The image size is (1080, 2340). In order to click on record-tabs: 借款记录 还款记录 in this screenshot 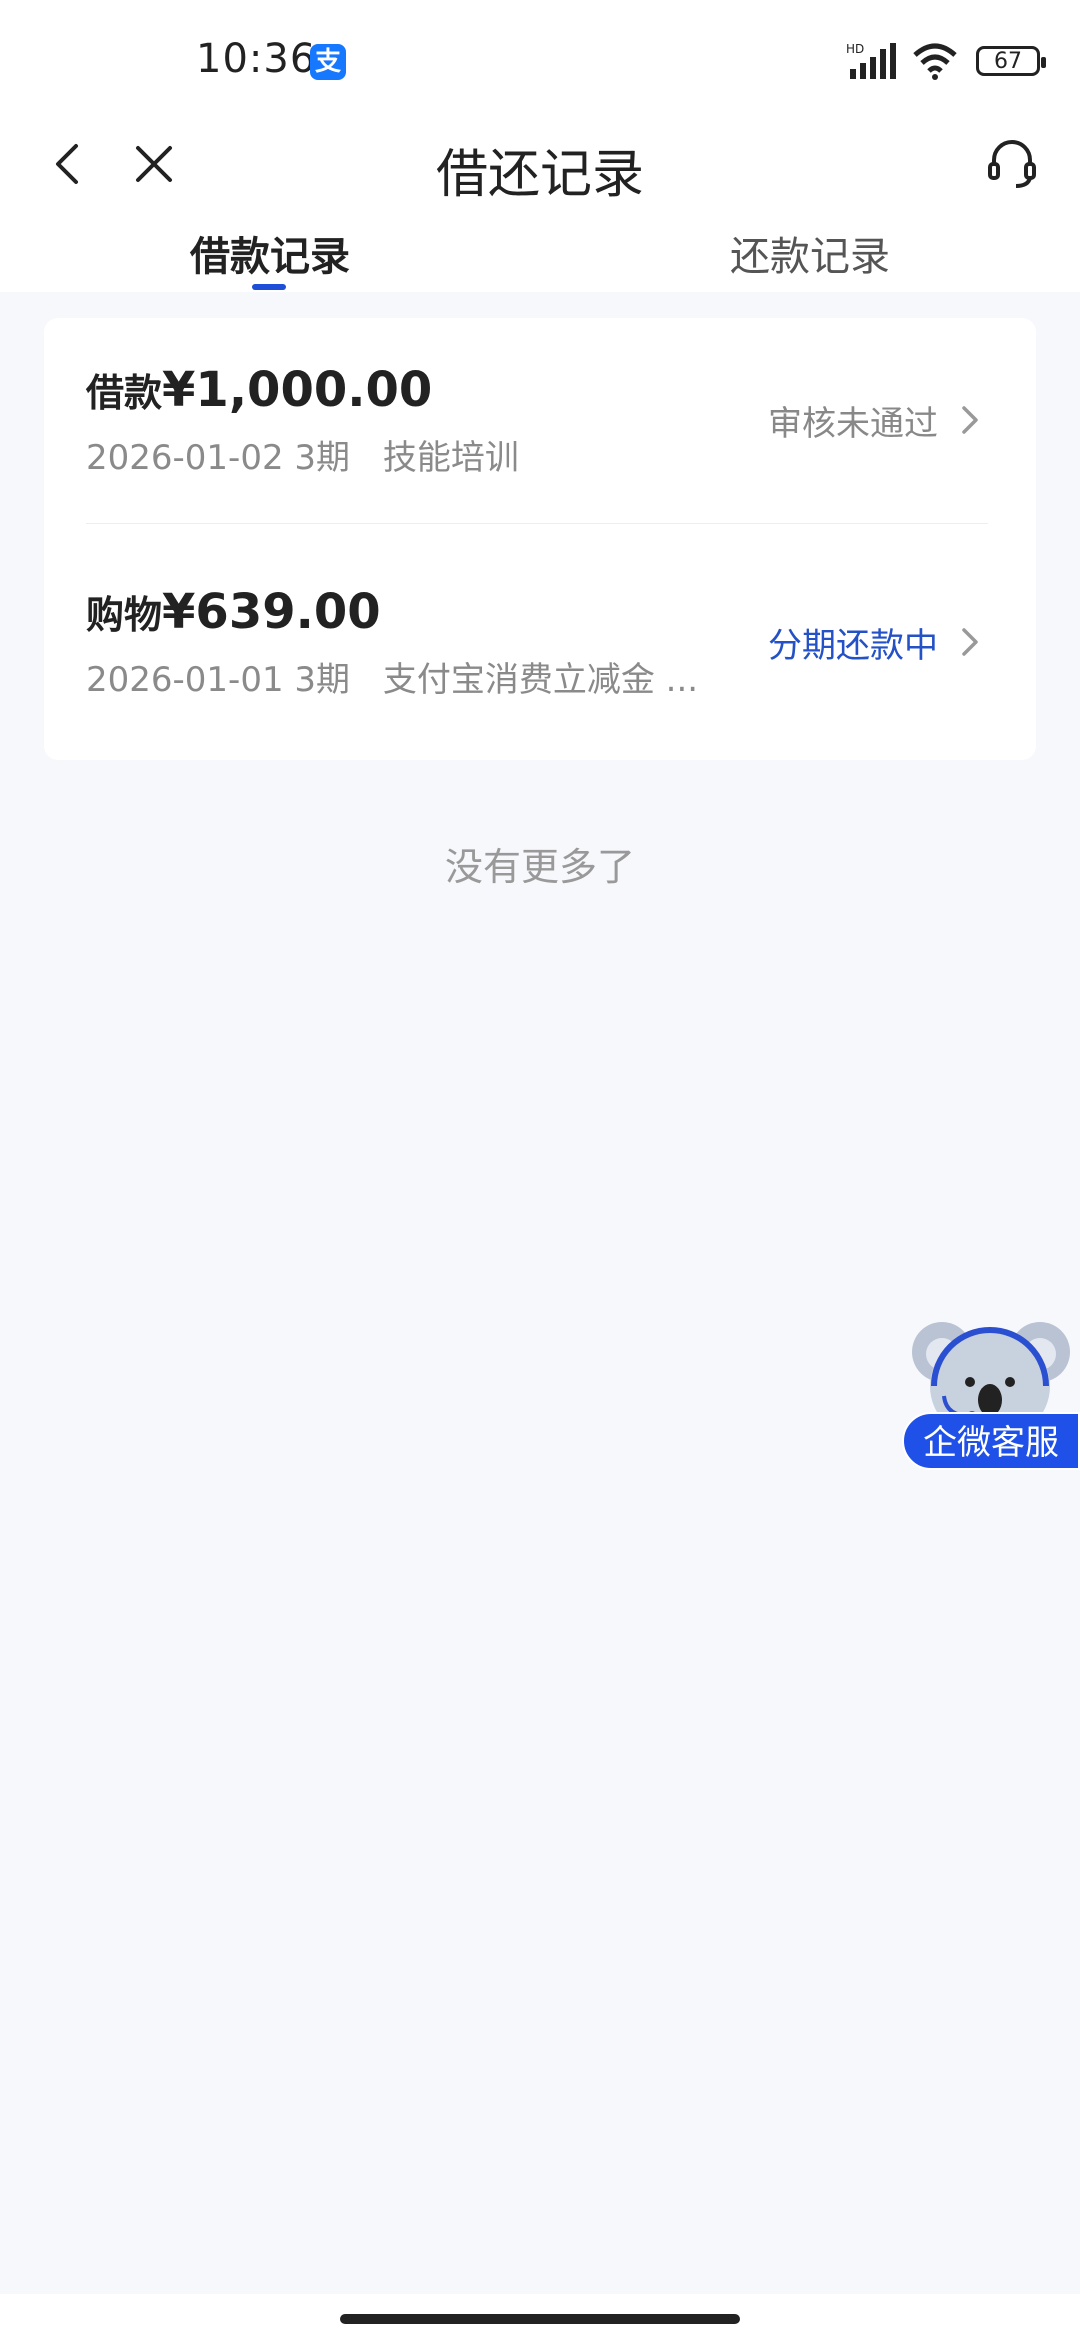, I will do `click(540, 256)`.